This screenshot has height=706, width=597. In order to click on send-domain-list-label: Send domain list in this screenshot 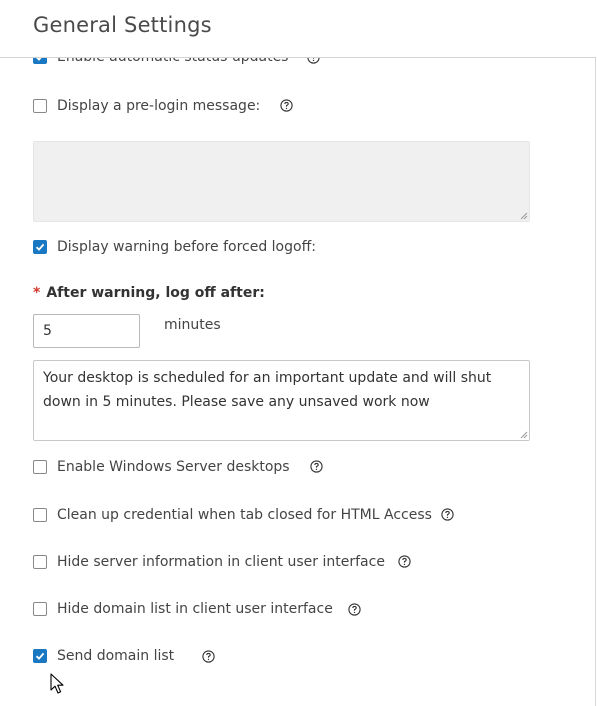, I will do `click(116, 656)`.